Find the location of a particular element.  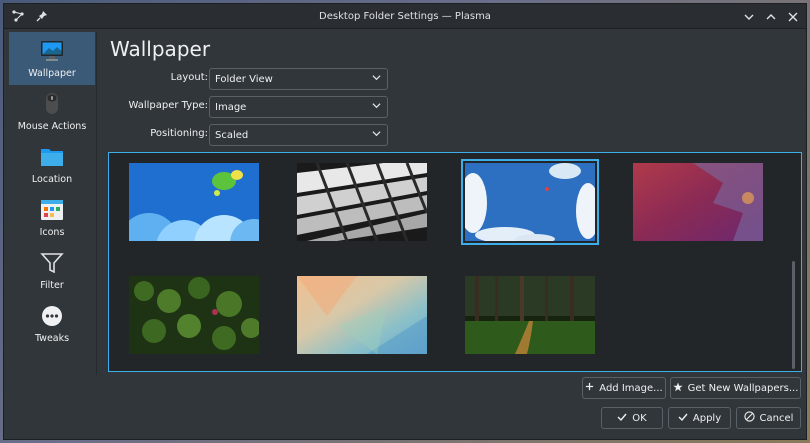

title-bar: Desktop Folder Settings — Plasma is located at coordinates (405, 16).